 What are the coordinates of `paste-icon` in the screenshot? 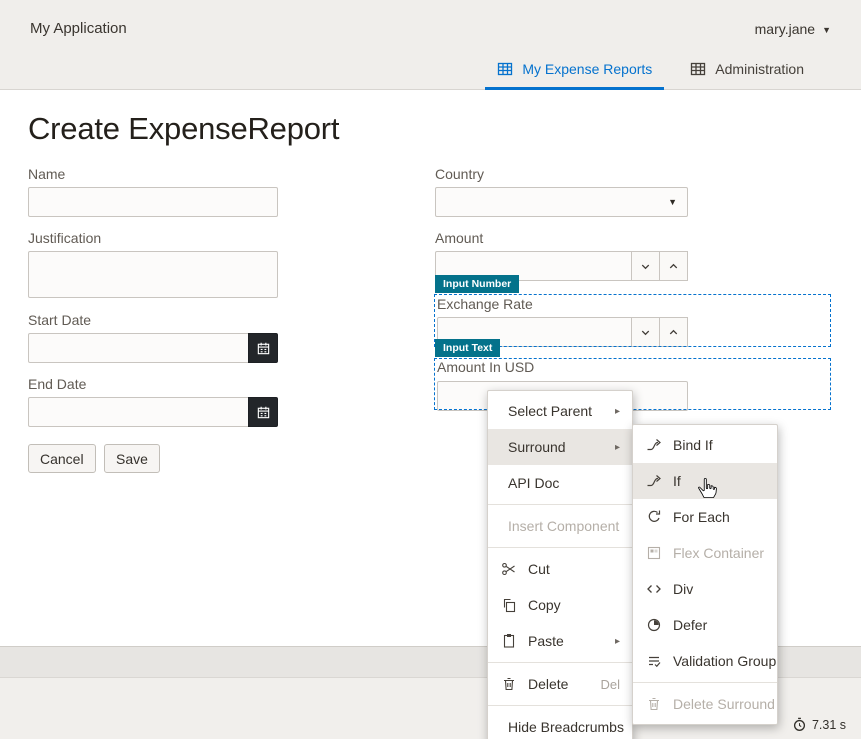 It's located at (509, 641).